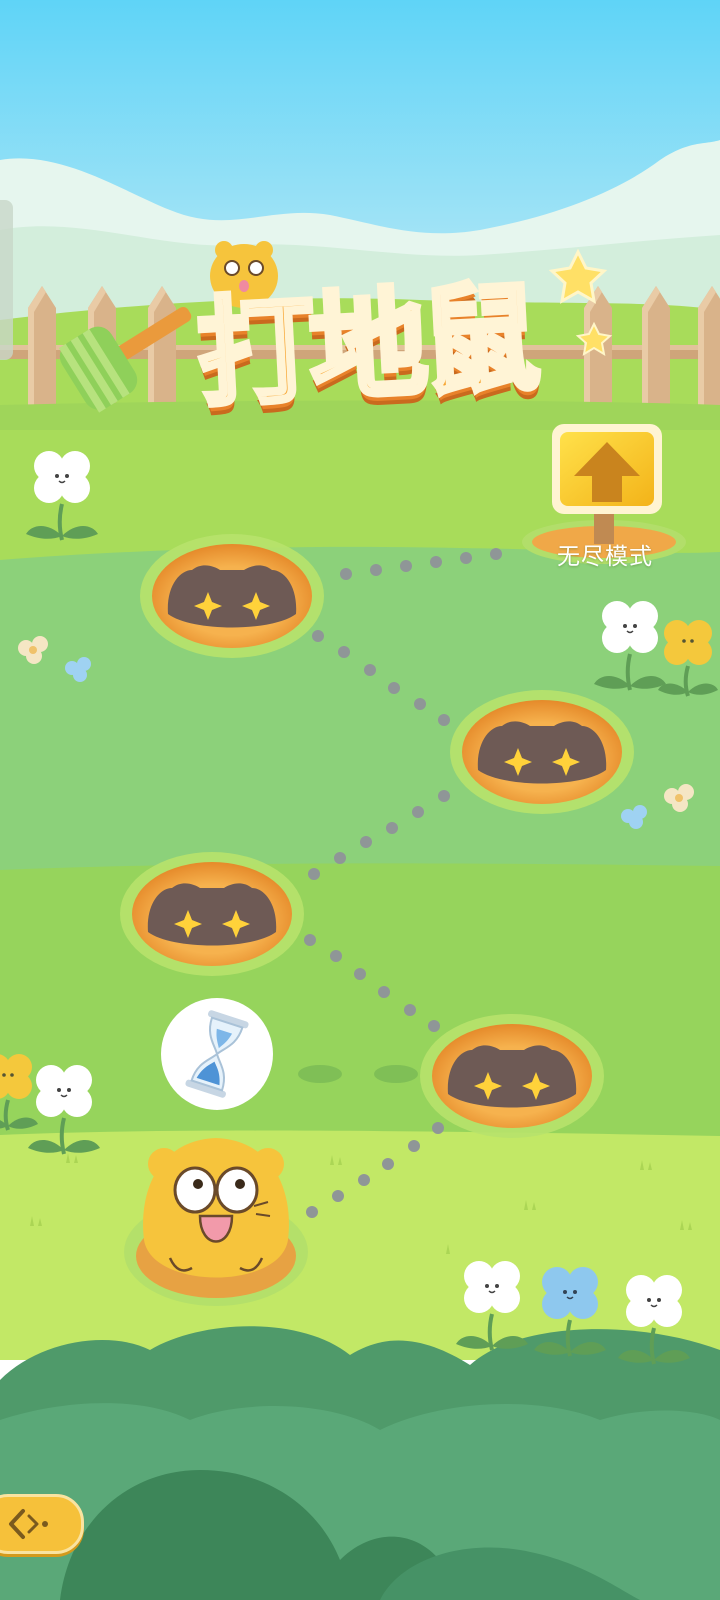  What do you see at coordinates (605, 554) in the screenshot?
I see `endless-mode-label: 无尽模式` at bounding box center [605, 554].